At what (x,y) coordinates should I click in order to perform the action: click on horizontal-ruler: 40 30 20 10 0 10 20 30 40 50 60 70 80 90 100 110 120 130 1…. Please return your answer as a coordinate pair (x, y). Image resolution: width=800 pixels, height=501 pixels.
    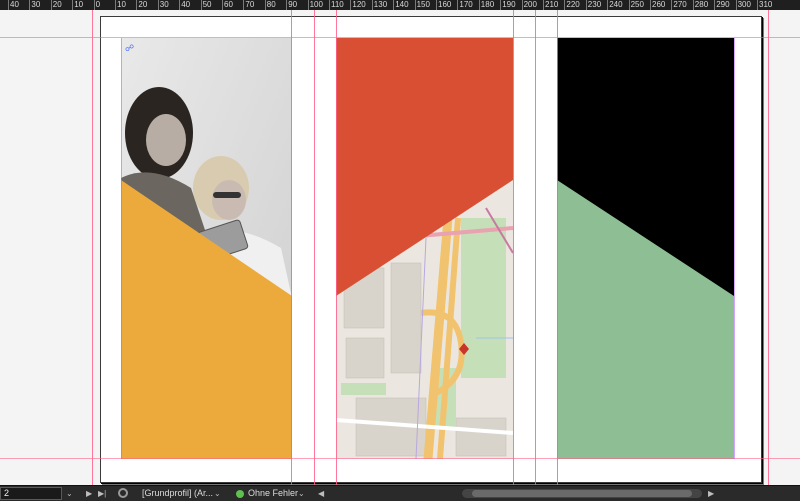
    Looking at the image, I should click on (400, 5).